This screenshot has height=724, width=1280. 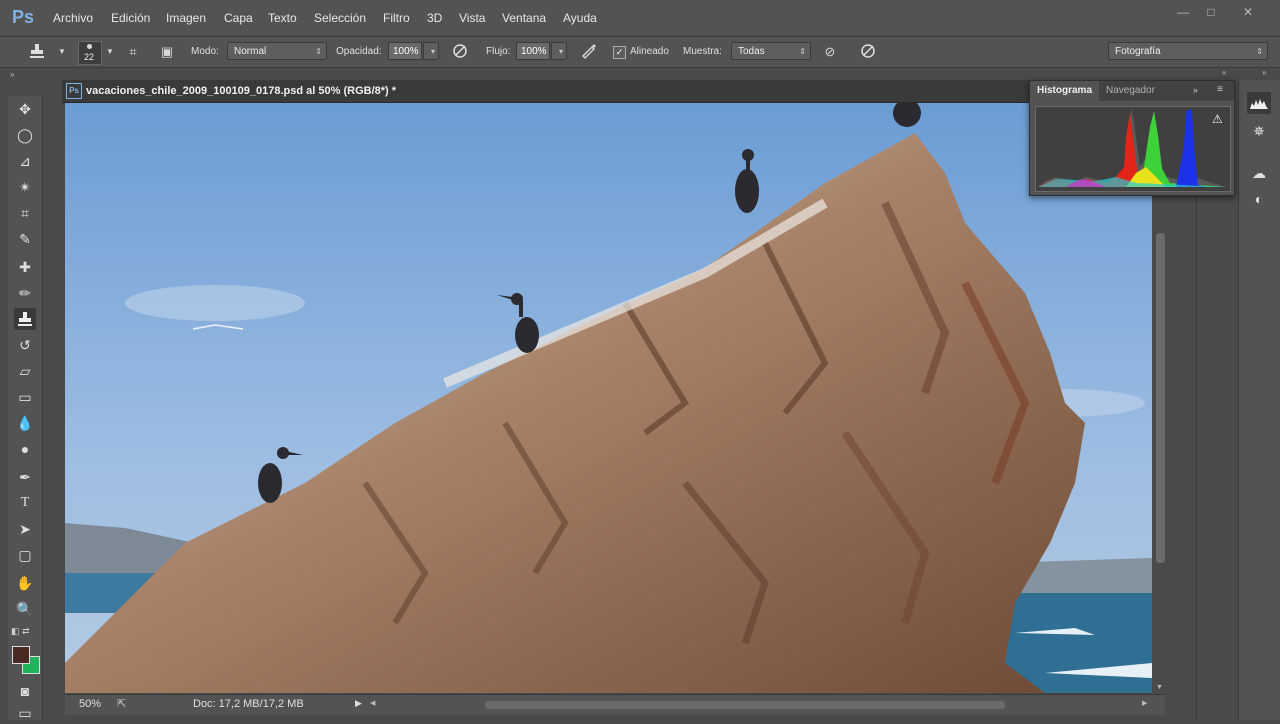 I want to click on blur-tool-icon: 💧, so click(x=25, y=423).